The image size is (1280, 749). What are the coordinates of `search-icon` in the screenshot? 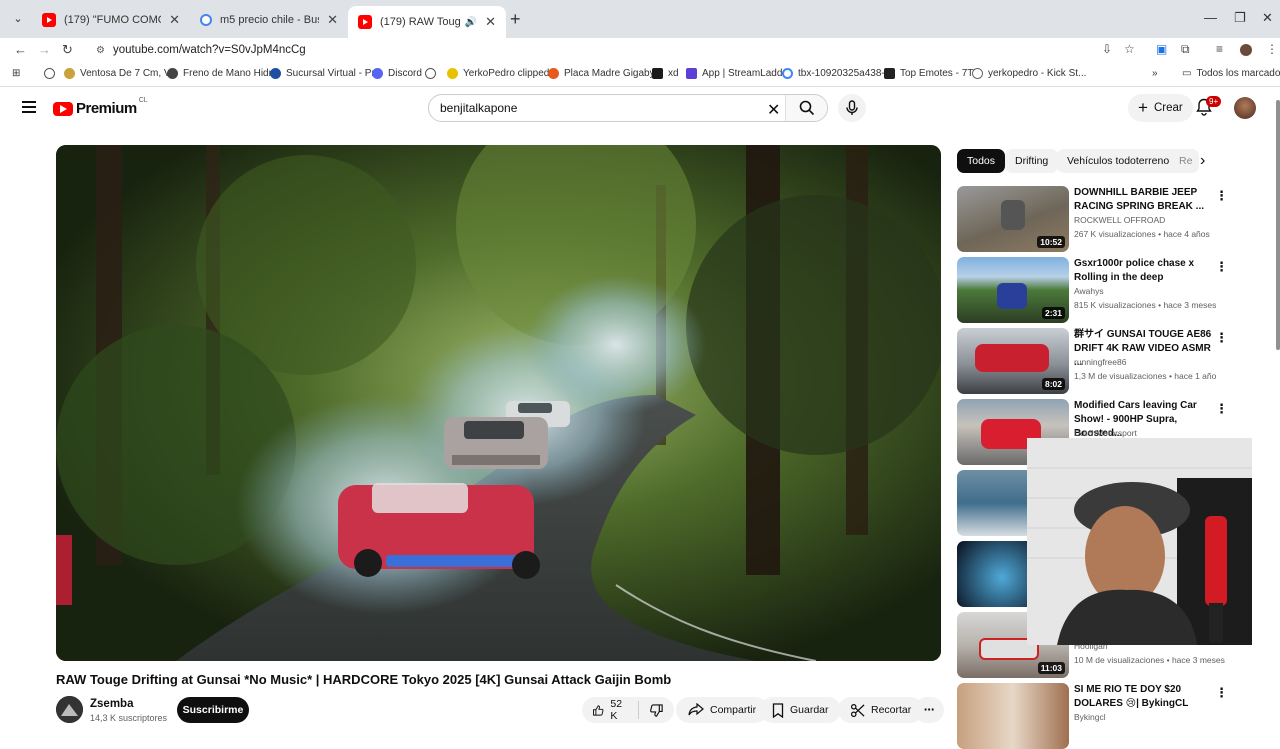 It's located at (806, 108).